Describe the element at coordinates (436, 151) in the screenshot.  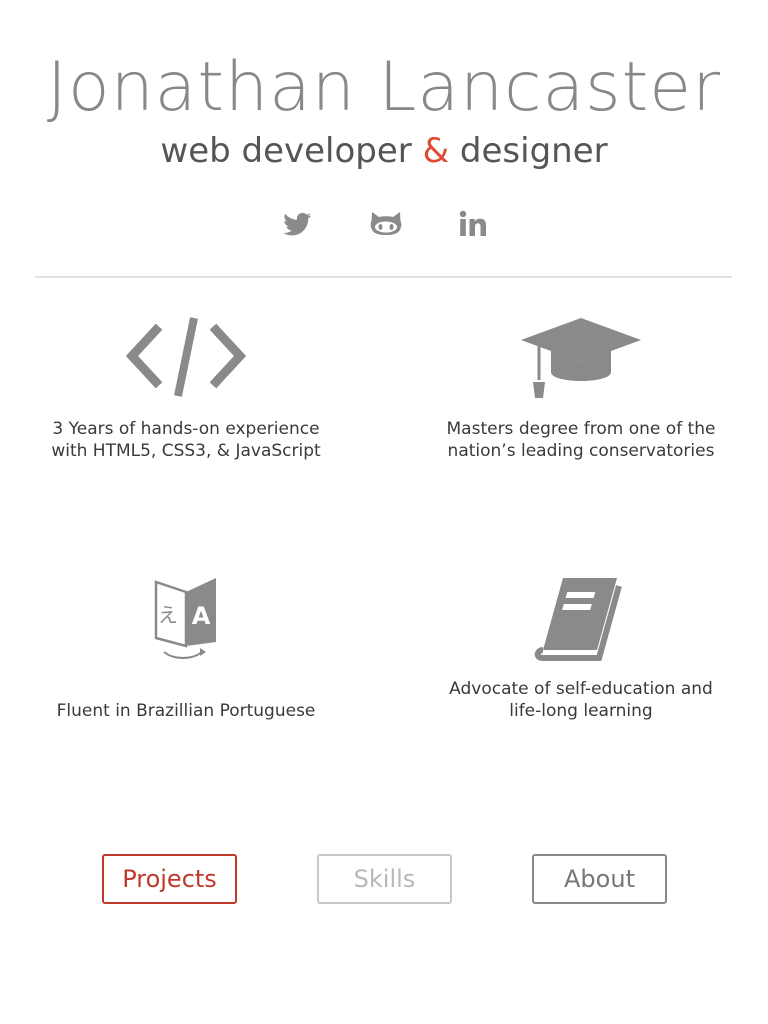
I see `tagline-ampersand: &` at that location.